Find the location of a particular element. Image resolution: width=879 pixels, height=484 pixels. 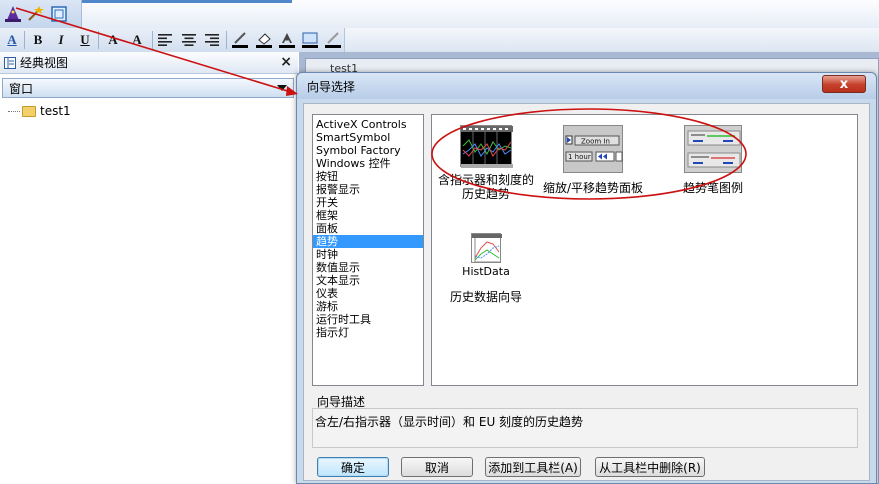

wizard-item-histdata: HistData 历史数据向导 is located at coordinates (486, 269).